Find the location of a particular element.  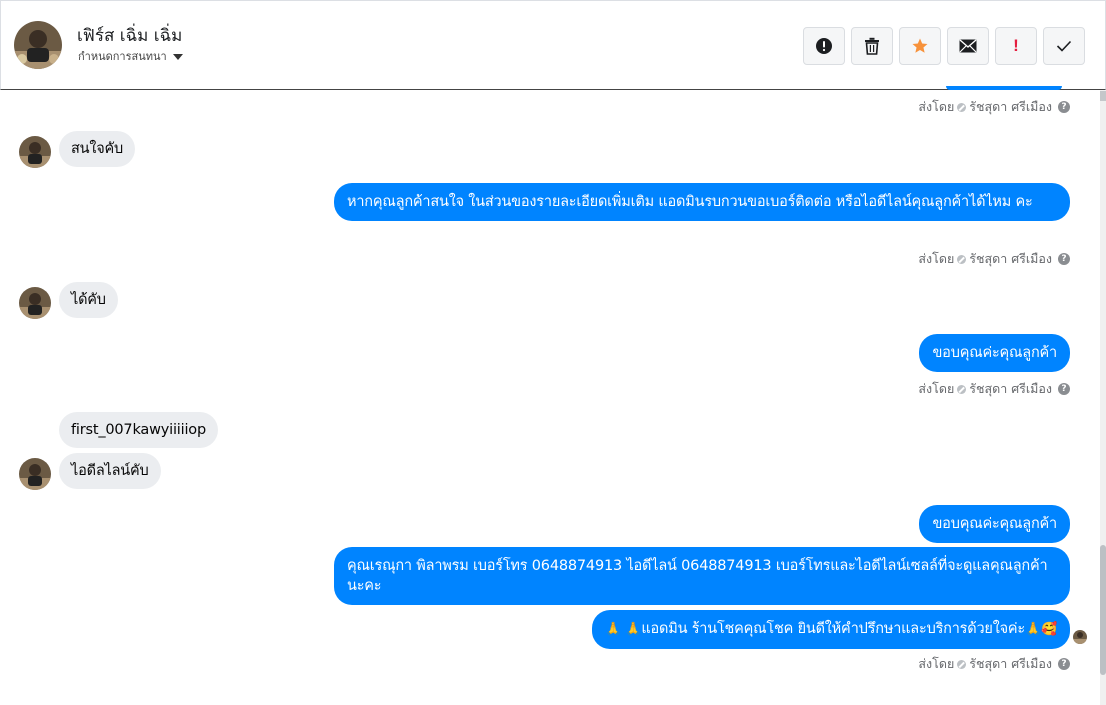

check-icon is located at coordinates (1064, 46).